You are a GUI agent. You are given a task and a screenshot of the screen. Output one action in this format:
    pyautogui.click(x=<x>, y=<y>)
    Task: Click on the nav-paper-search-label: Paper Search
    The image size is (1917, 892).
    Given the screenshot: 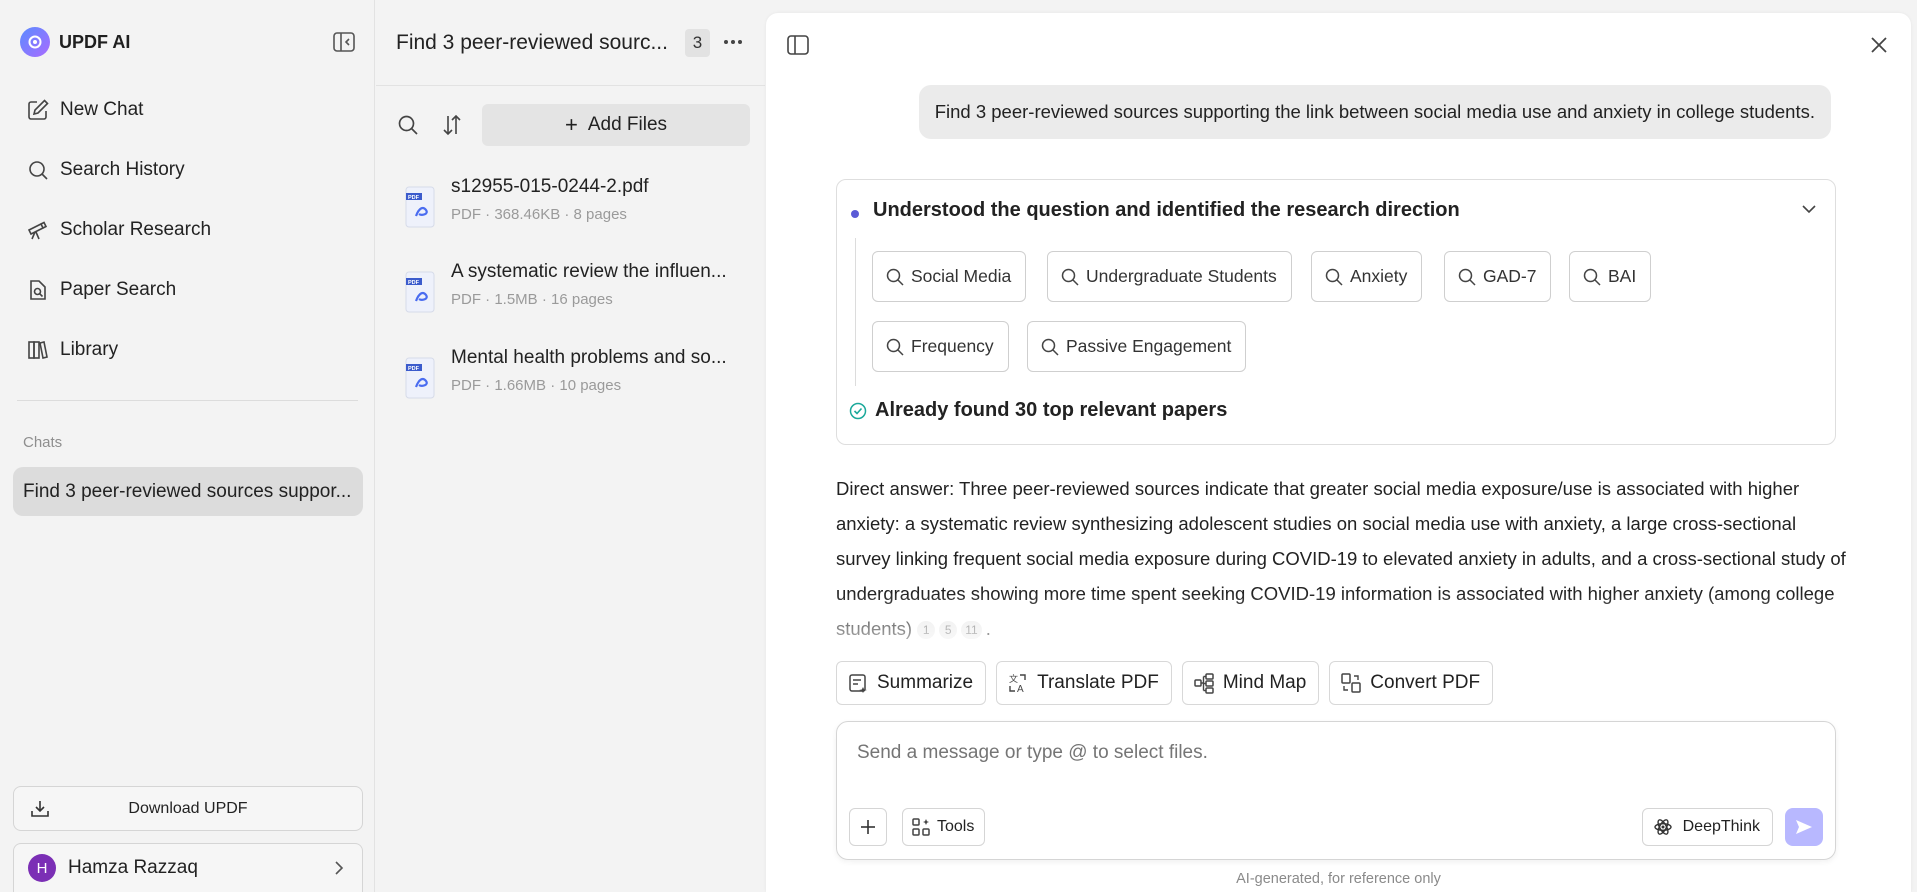 What is the action you would take?
    pyautogui.click(x=118, y=289)
    